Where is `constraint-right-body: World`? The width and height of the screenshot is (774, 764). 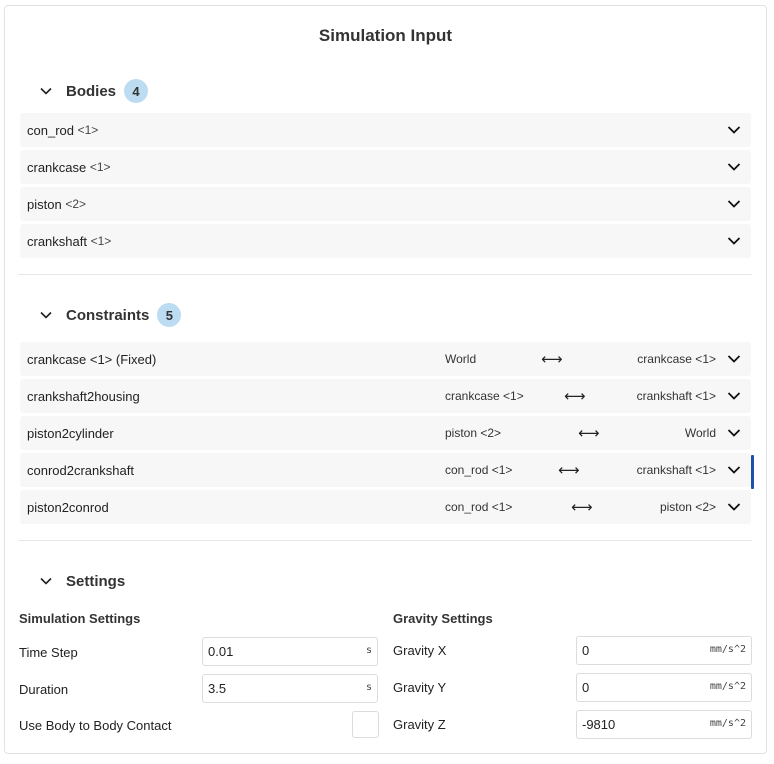
constraint-right-body: World is located at coordinates (700, 433).